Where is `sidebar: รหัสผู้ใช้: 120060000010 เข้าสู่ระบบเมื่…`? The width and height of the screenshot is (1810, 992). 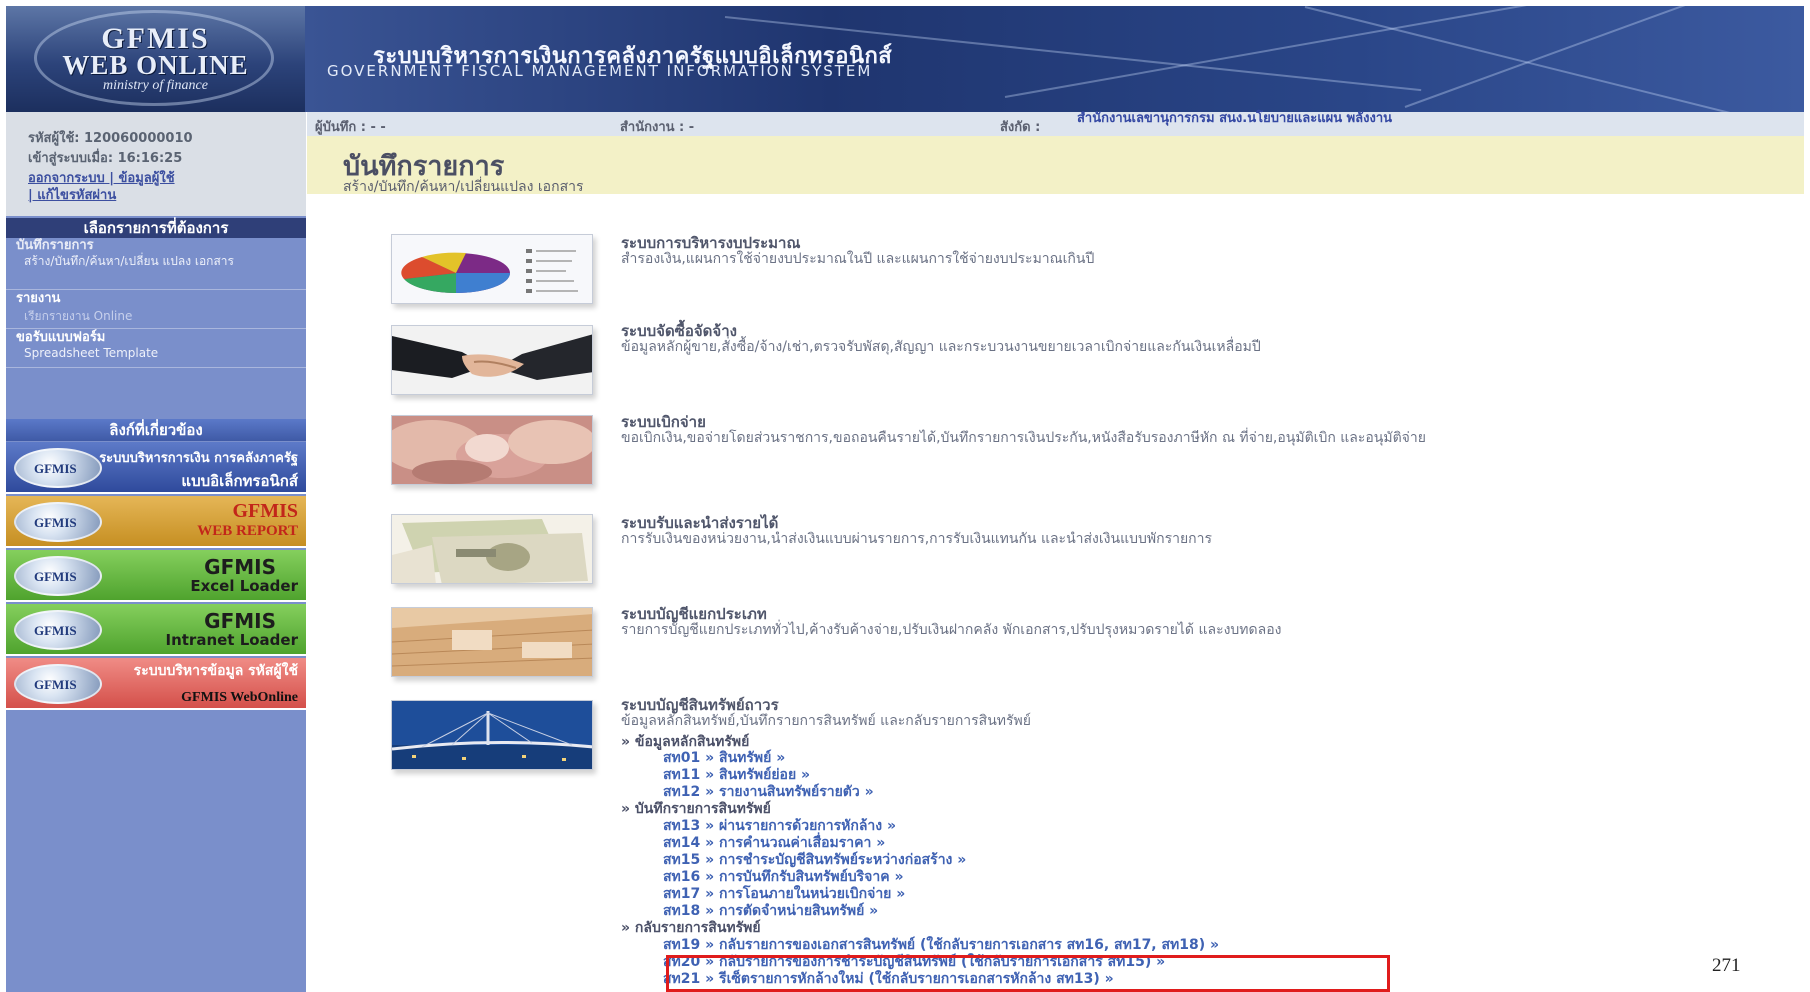
sidebar: รหัสผู้ใช้: 120060000010 เข้าสู่ระบบเมื่… is located at coordinates (156, 552).